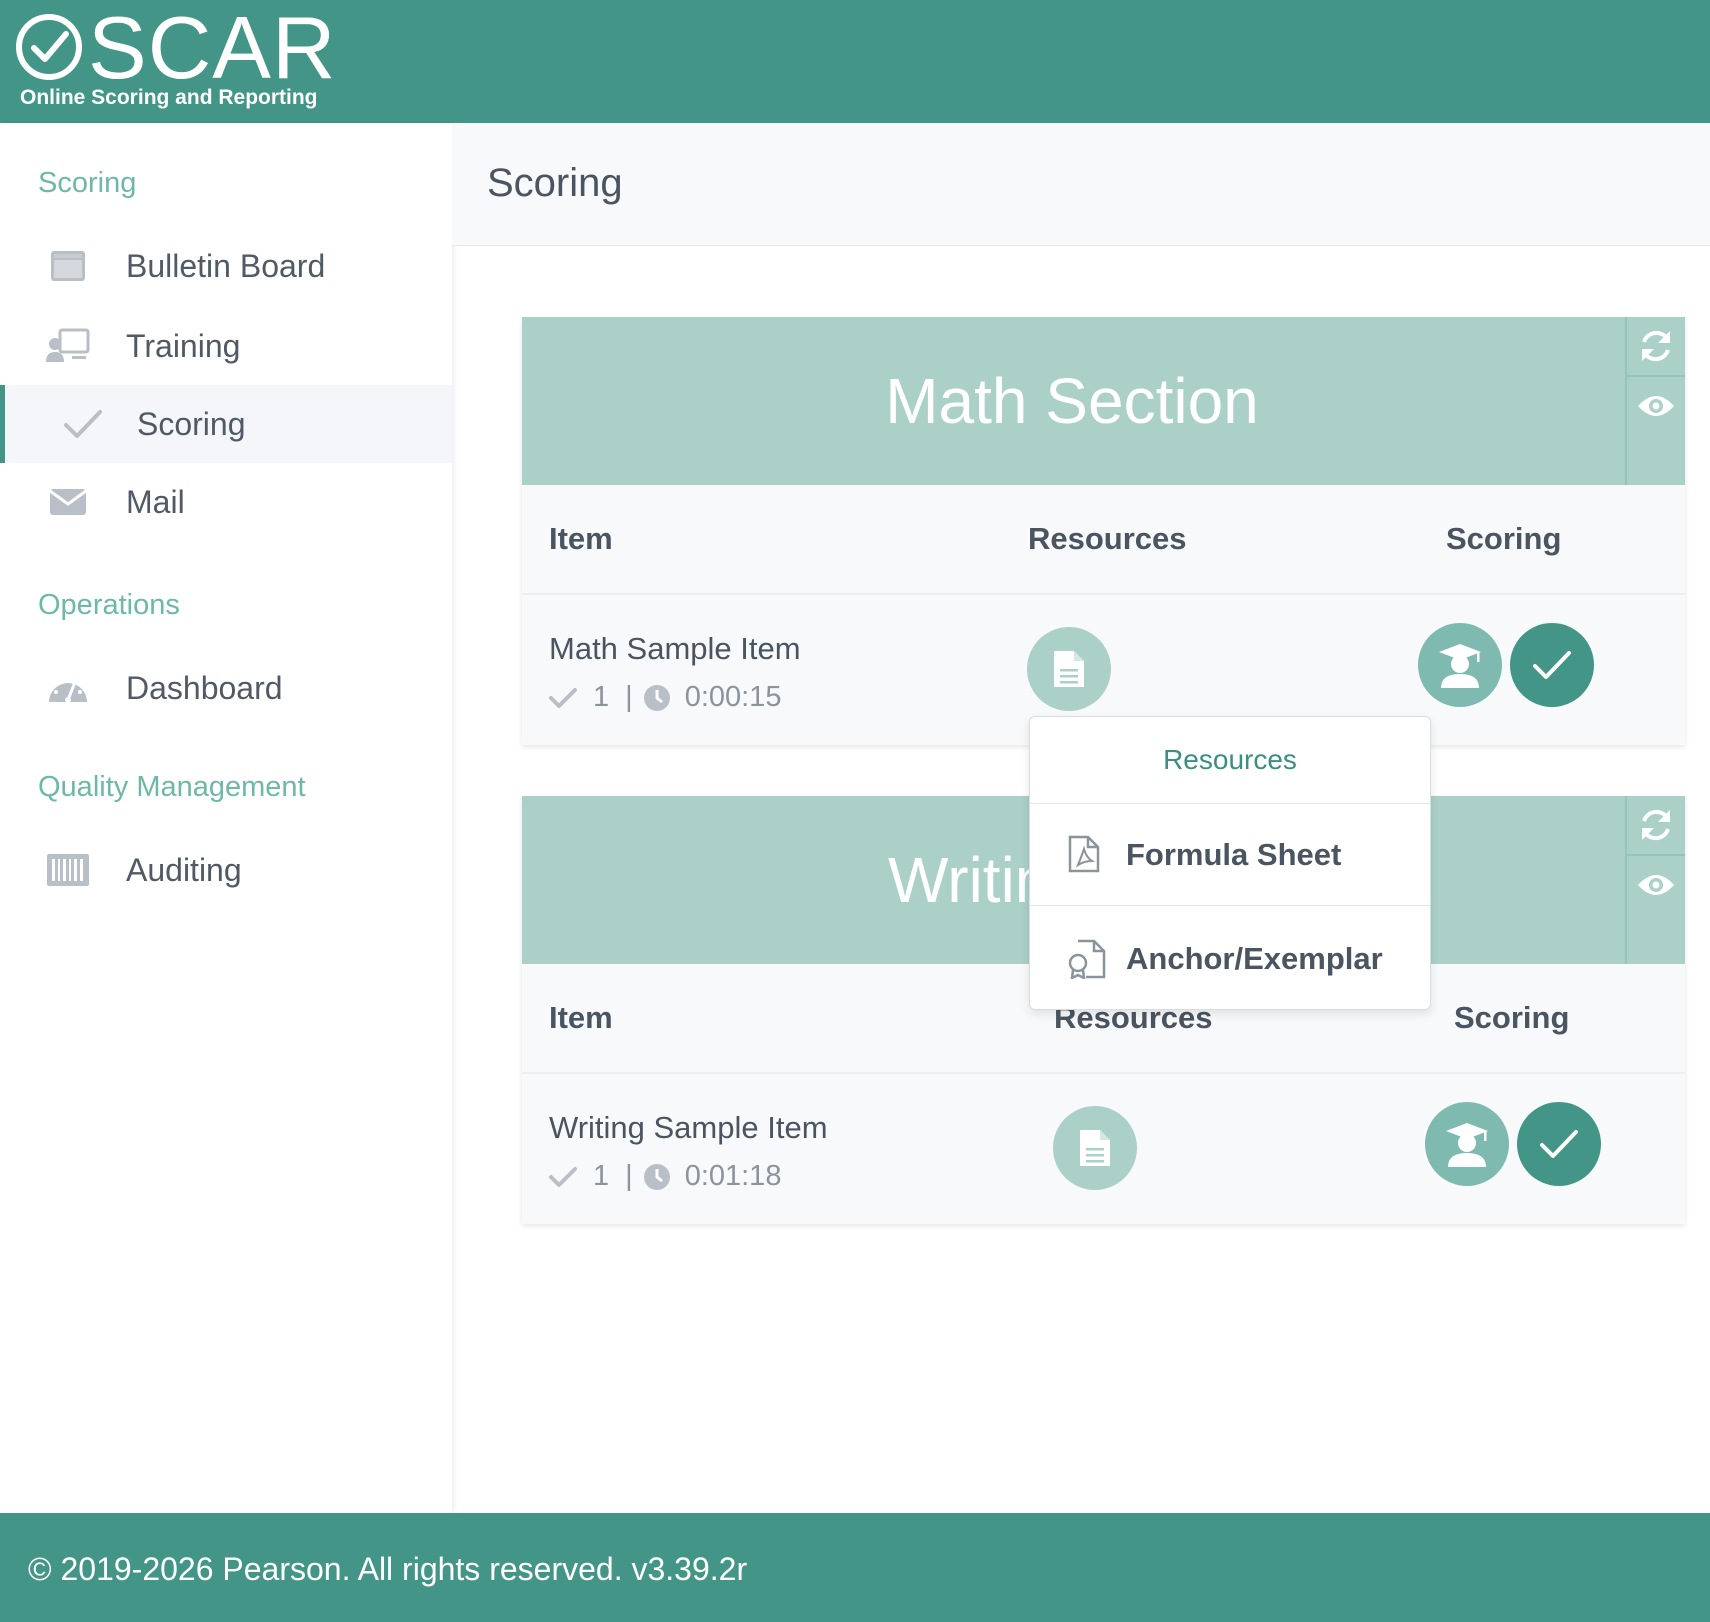  I want to click on sidebar-section-scoring: Scoring, so click(87, 183).